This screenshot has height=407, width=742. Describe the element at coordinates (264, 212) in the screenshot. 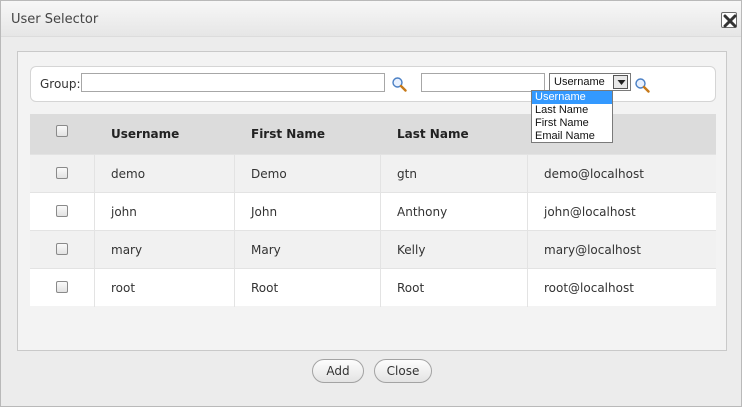

I see `cell-first-name: John` at that location.